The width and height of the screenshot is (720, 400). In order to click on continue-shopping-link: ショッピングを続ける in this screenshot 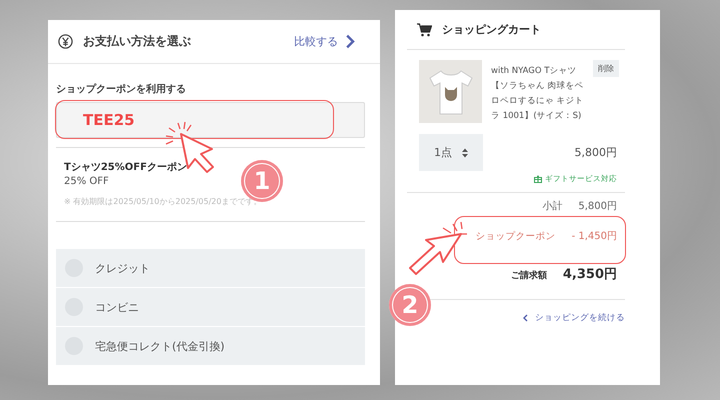, I will do `click(574, 318)`.